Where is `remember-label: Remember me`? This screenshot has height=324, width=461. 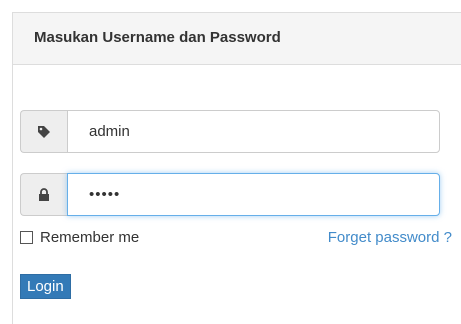
remember-label: Remember me is located at coordinates (90, 237).